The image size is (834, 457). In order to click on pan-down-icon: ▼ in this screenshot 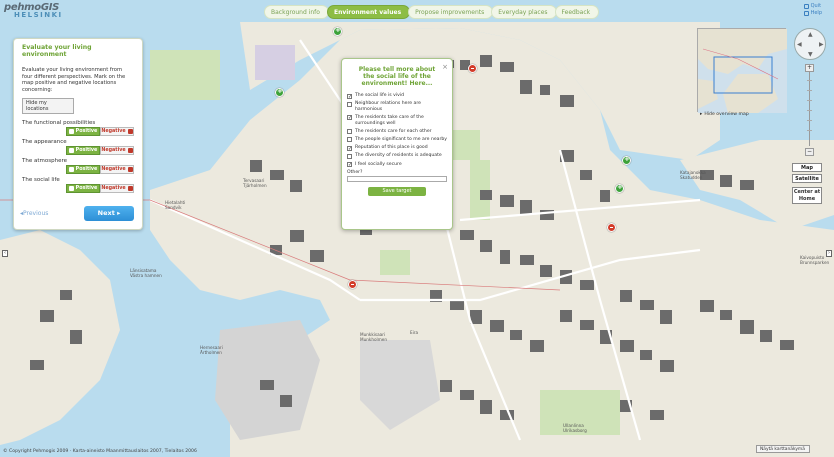, I will do `click(810, 54)`.